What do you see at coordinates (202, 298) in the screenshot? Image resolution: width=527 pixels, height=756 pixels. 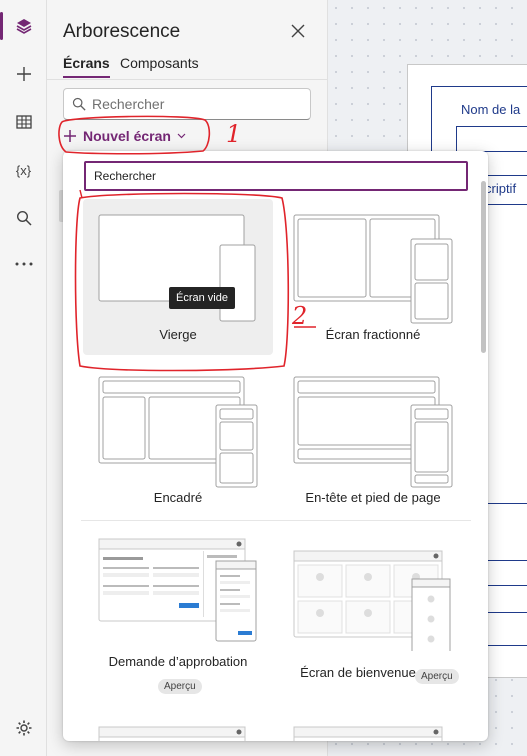 I see `tooltip: Écran vide` at bounding box center [202, 298].